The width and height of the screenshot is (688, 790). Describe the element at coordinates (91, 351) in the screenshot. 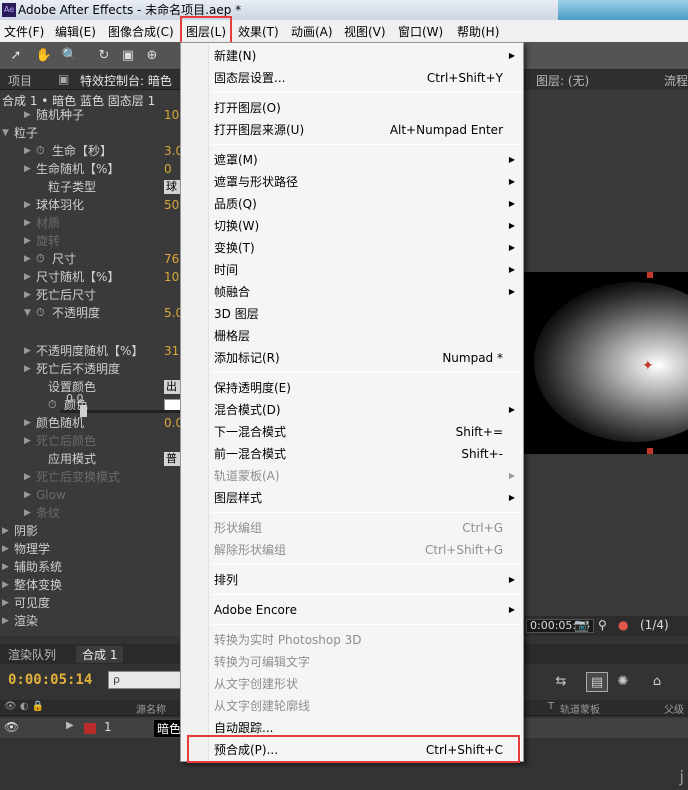

I see `effect-property-row: ▶ 不透明度随机【%】 31.` at that location.